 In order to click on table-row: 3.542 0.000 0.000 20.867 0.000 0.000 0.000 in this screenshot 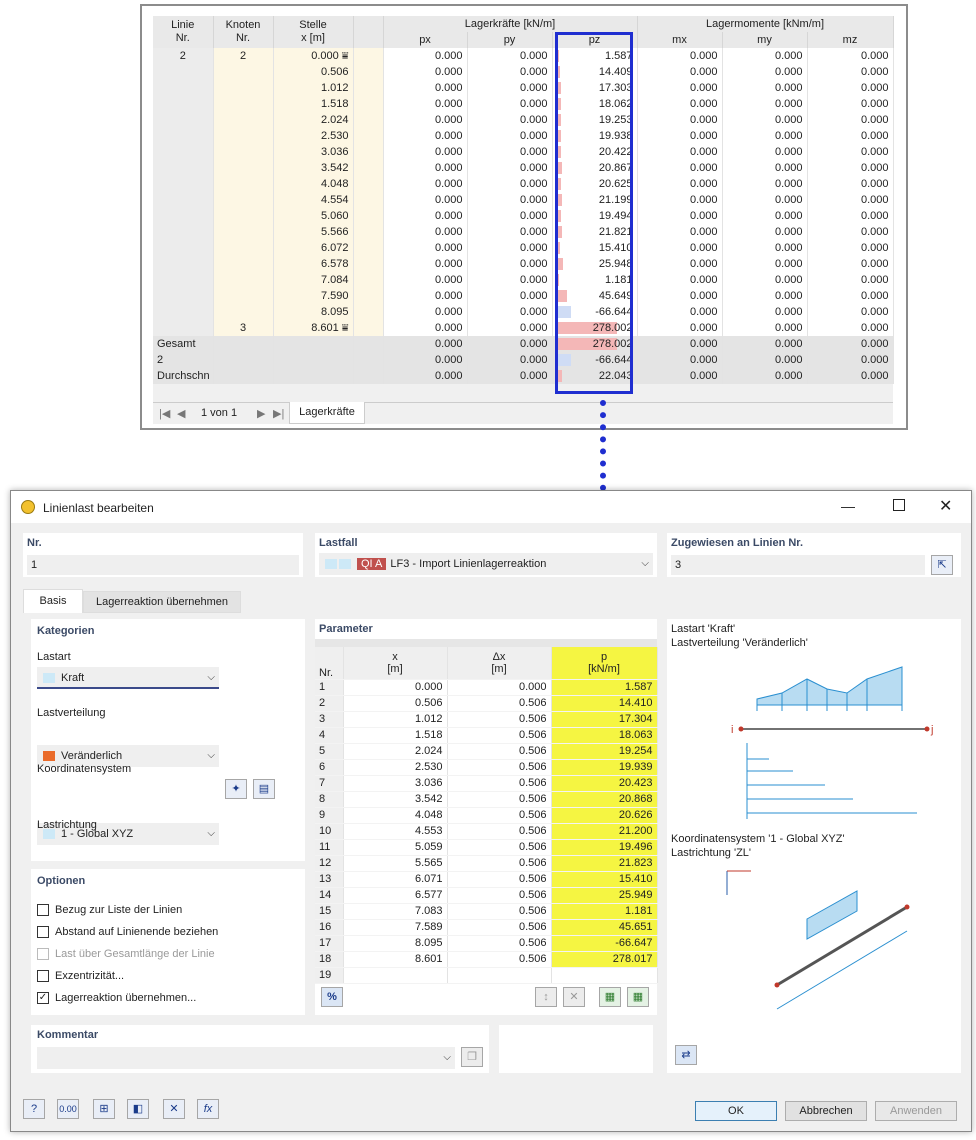, I will do `click(523, 168)`.